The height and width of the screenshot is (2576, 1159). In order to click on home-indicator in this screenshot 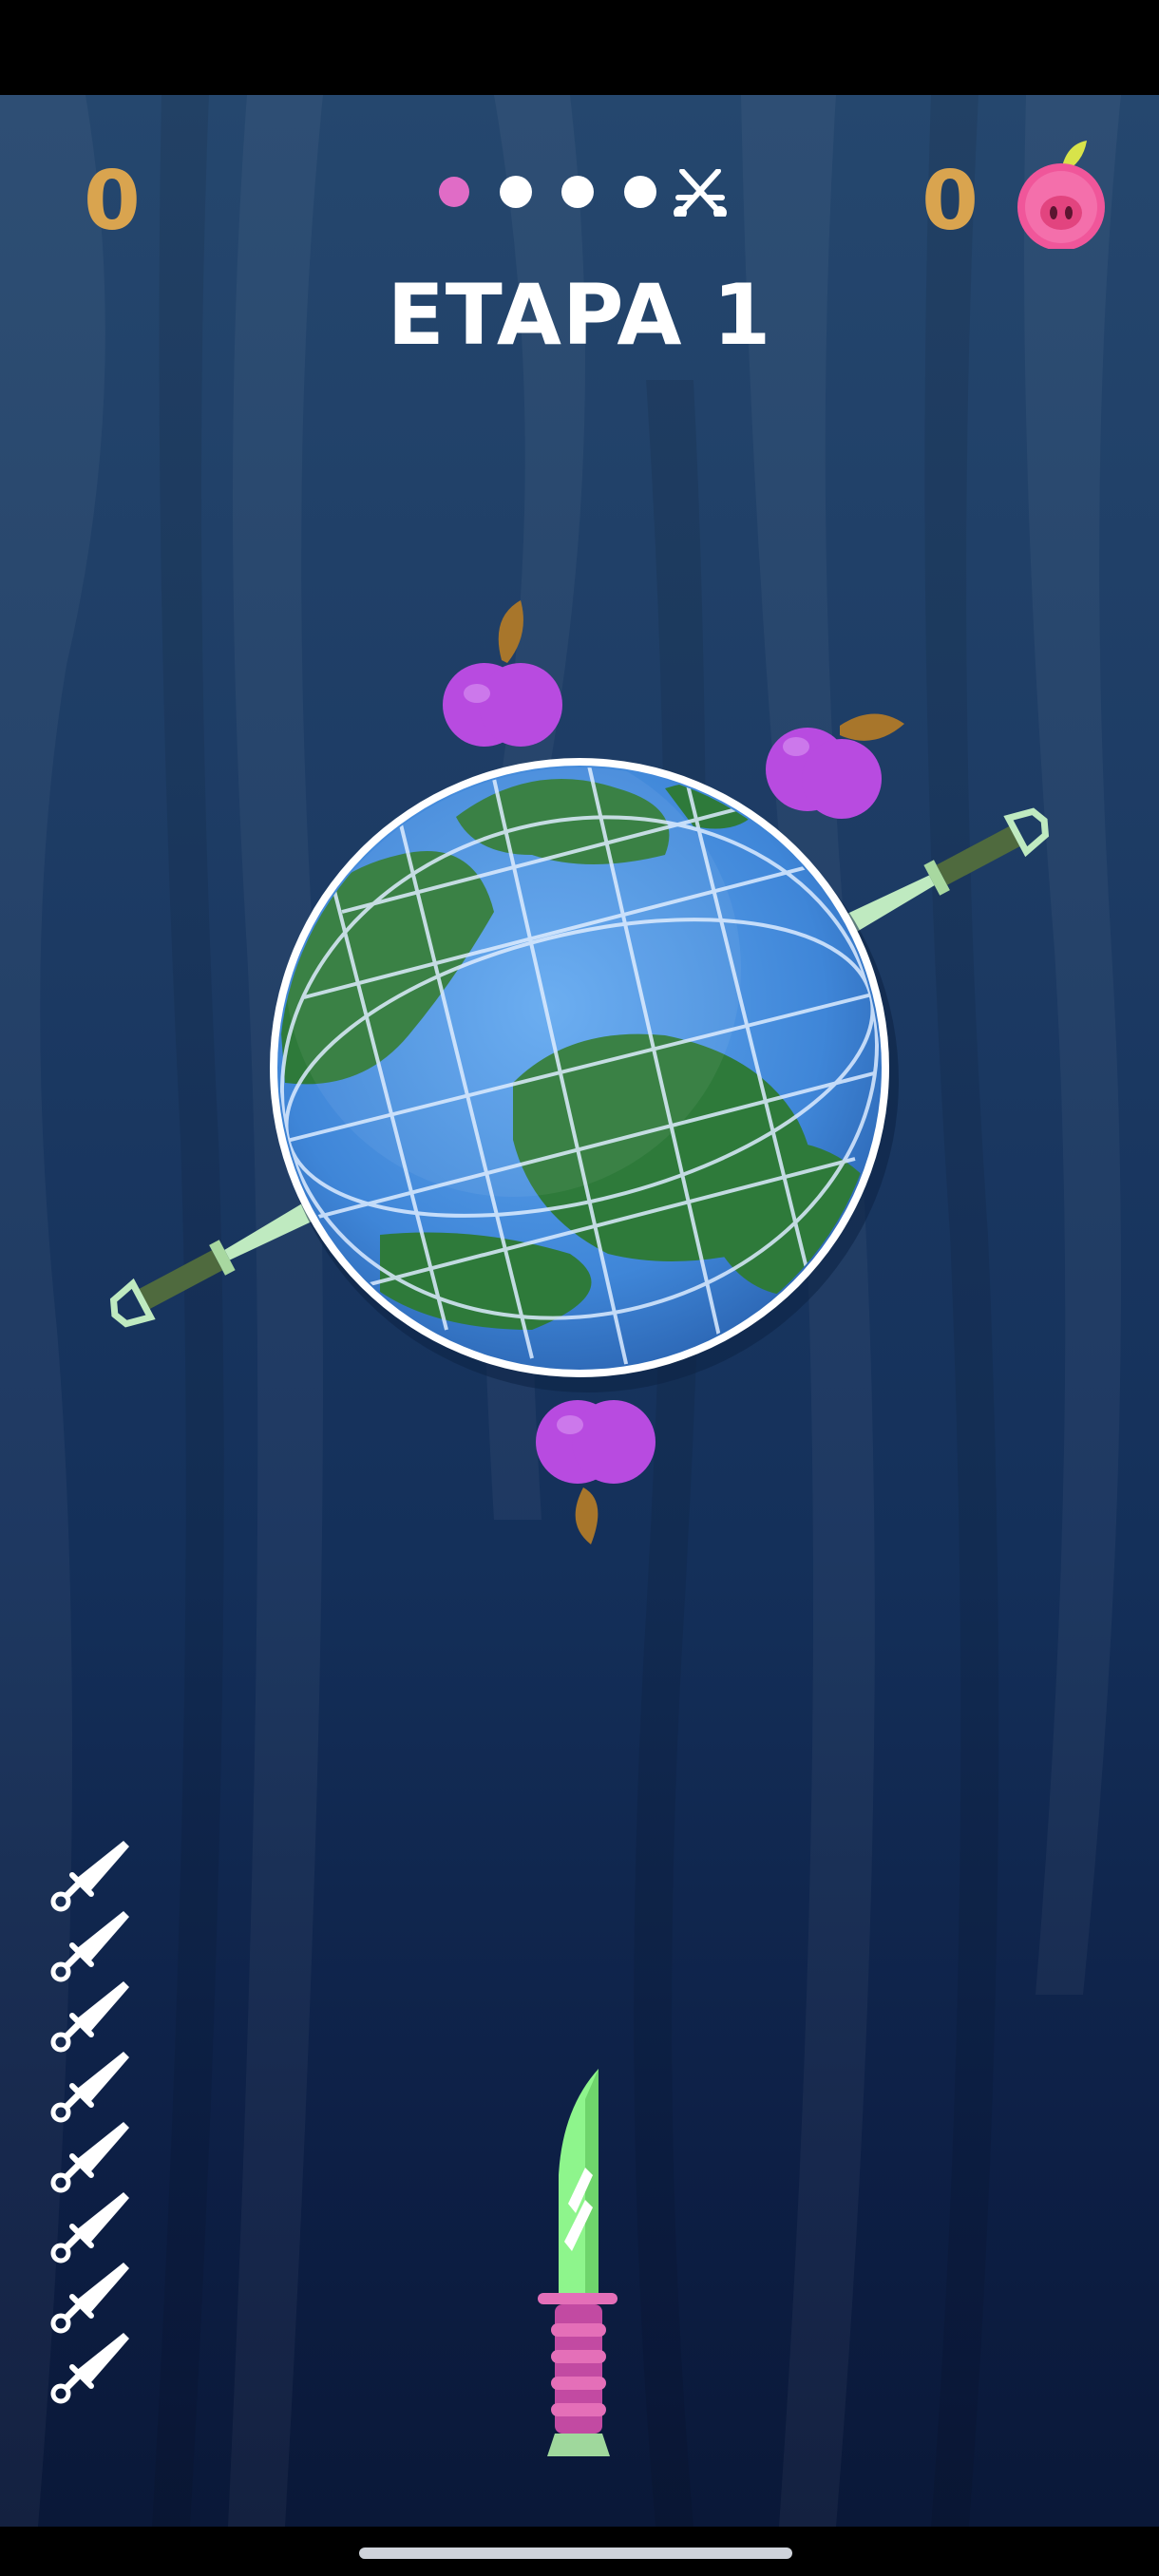, I will do `click(575, 2553)`.